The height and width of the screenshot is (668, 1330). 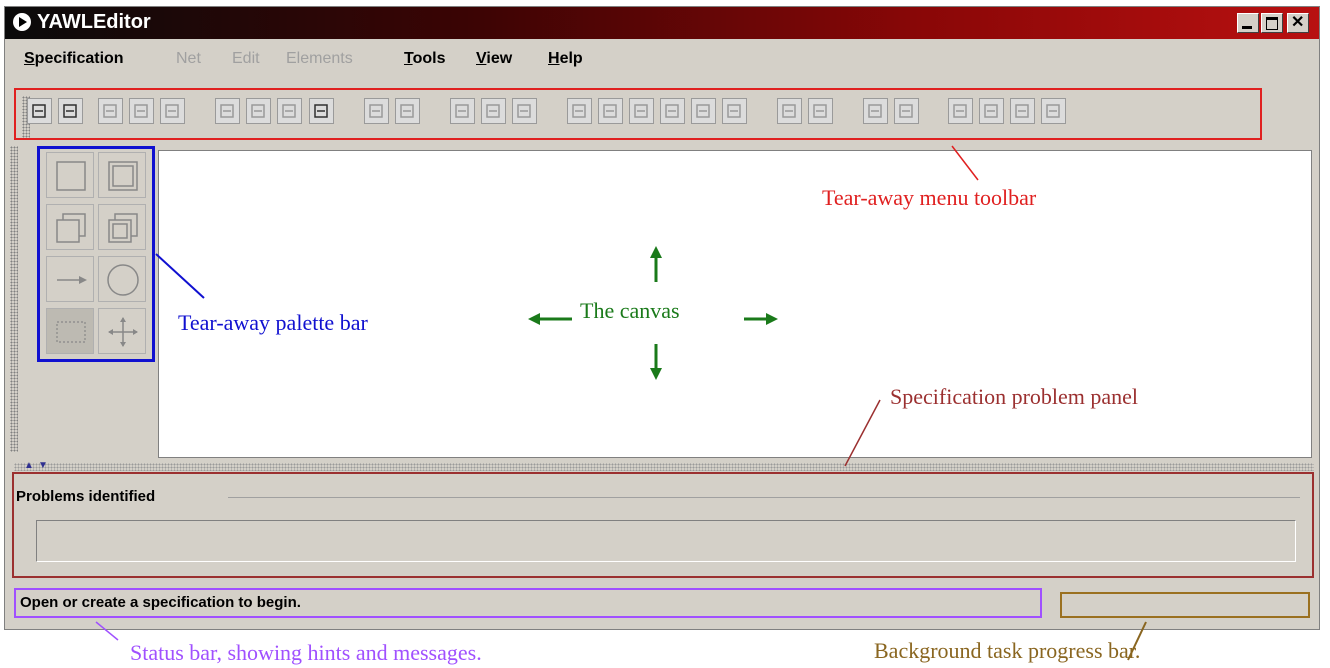 What do you see at coordinates (653, 313) in the screenshot?
I see `canvas-direction-arrows` at bounding box center [653, 313].